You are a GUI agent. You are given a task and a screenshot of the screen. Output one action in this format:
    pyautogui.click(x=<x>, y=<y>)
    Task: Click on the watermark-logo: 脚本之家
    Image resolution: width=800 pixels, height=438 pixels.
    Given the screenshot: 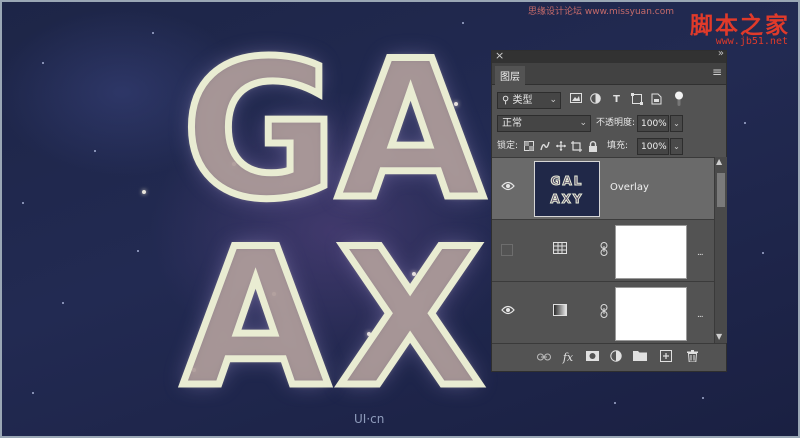 What is the action you would take?
    pyautogui.click(x=740, y=25)
    